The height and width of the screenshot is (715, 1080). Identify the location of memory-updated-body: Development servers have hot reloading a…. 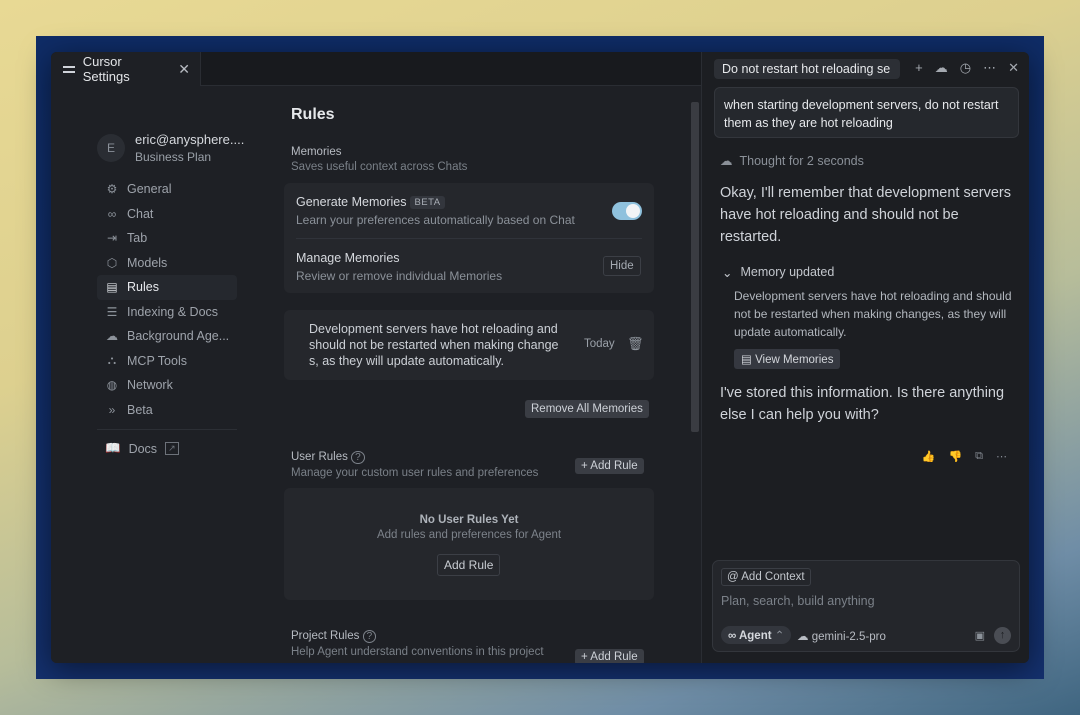
(873, 314).